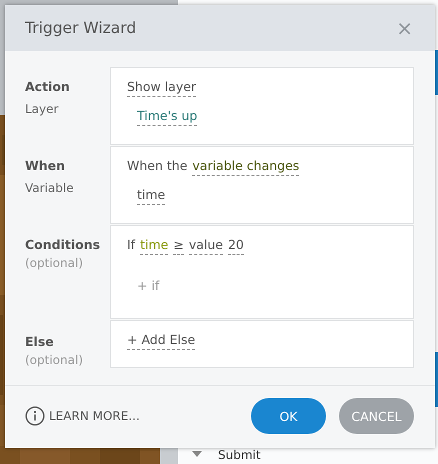 This screenshot has width=438, height=464. What do you see at coordinates (151, 195) in the screenshot?
I see `option-link: time` at bounding box center [151, 195].